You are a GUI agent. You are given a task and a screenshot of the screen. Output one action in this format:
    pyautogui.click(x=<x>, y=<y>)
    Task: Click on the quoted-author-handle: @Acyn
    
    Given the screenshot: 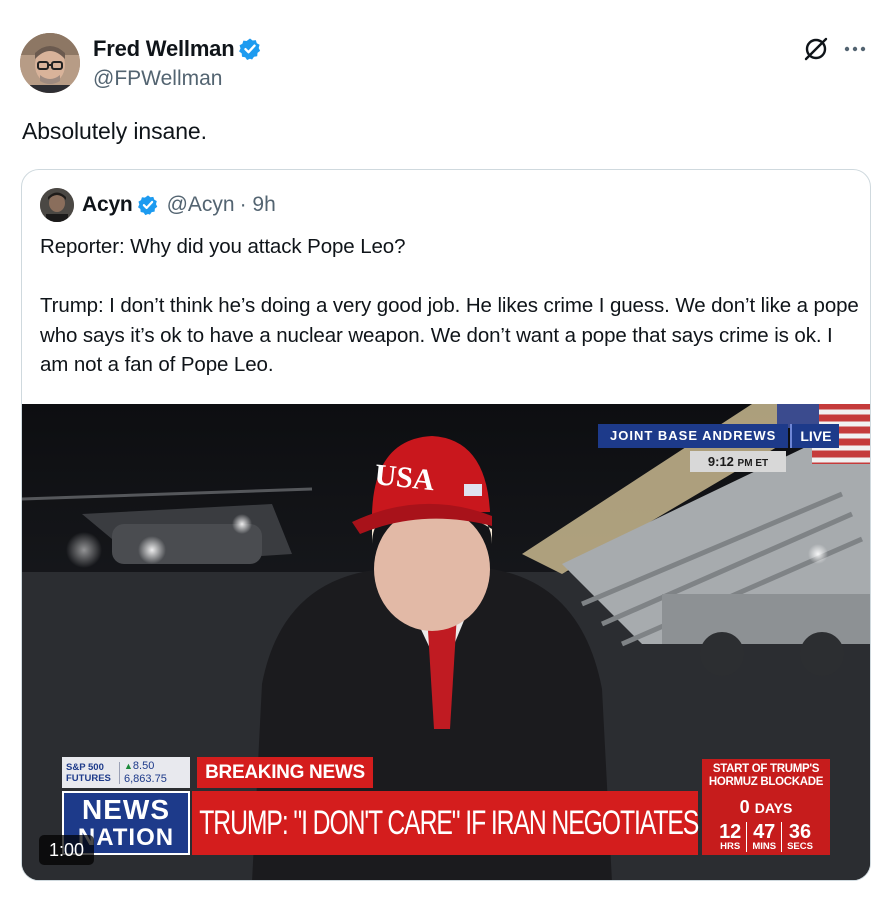 What is the action you would take?
    pyautogui.click(x=201, y=205)
    